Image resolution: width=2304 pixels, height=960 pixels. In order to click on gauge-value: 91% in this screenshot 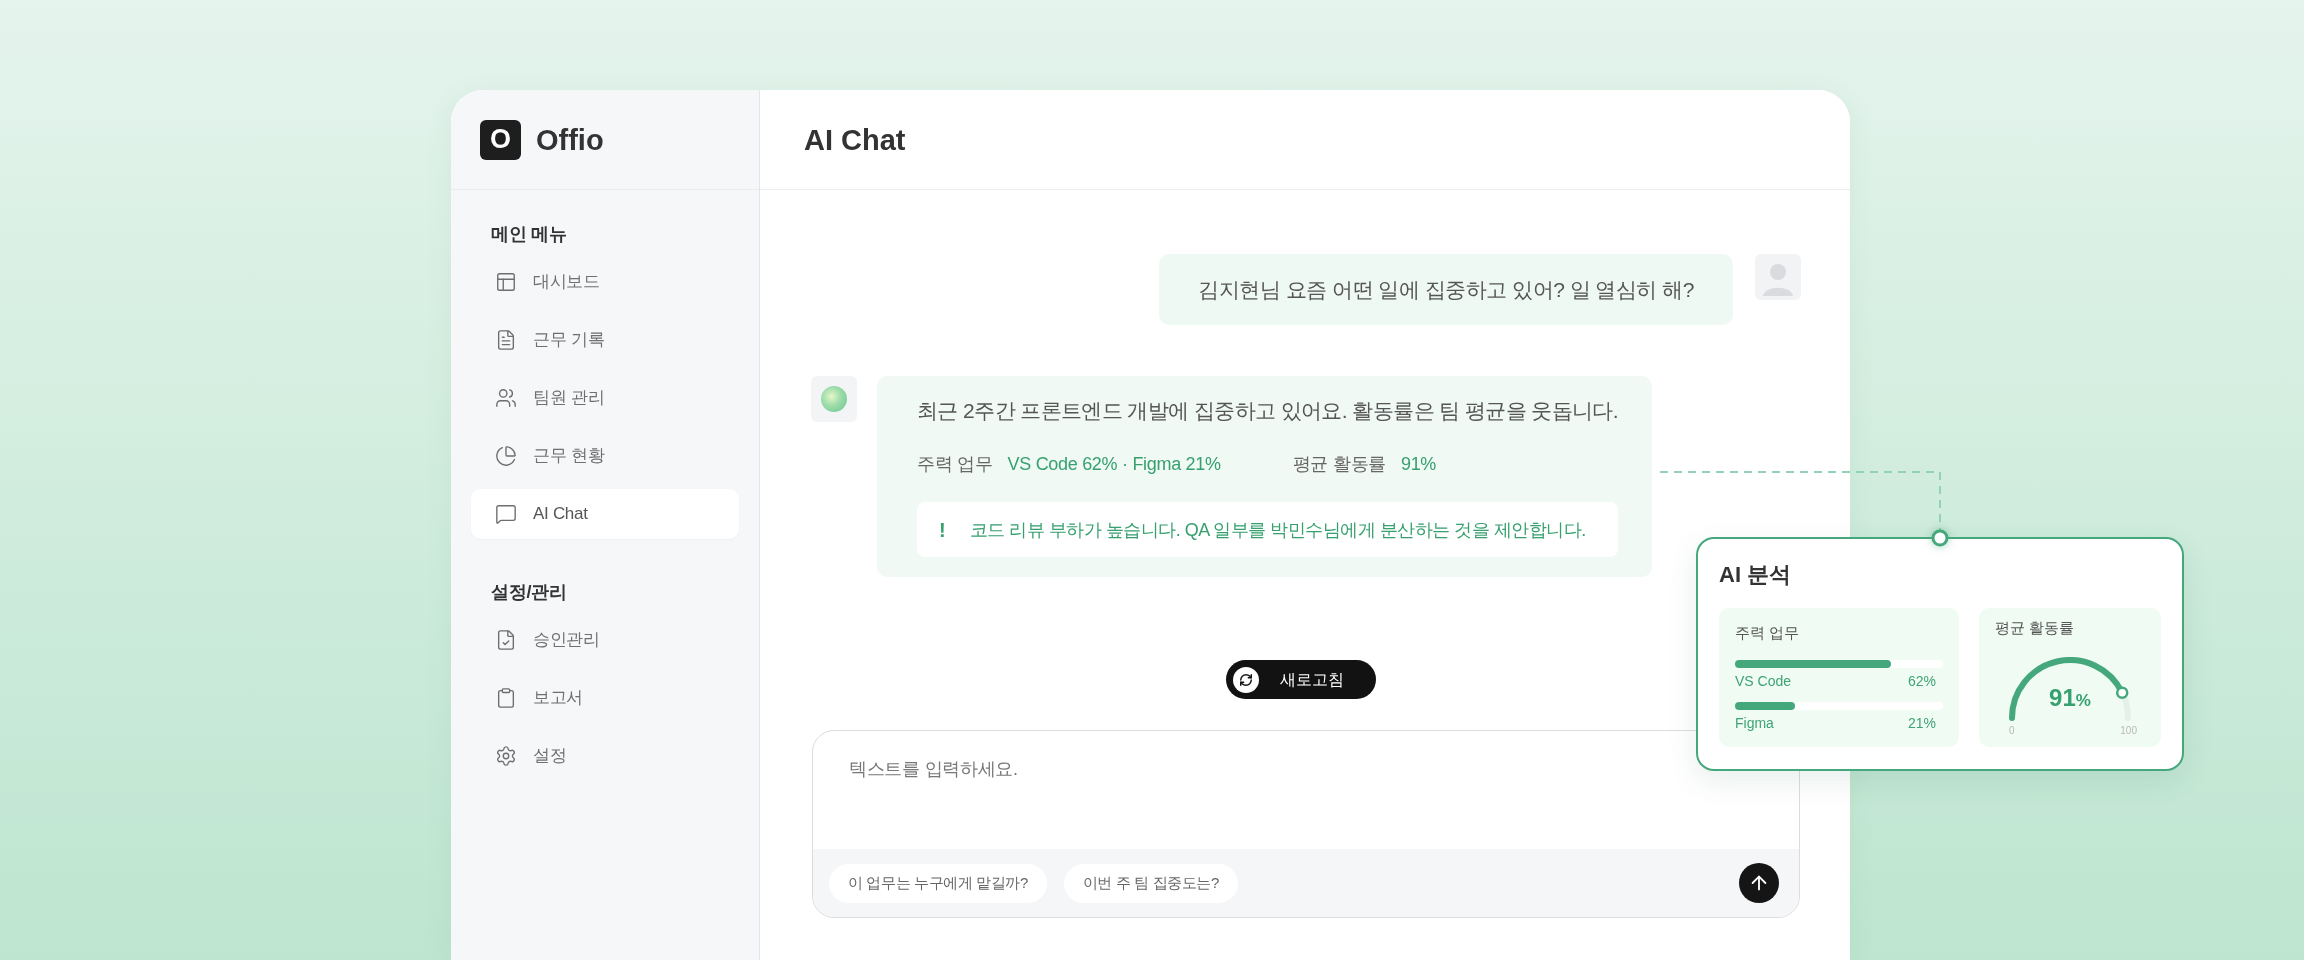, I will do `click(2070, 698)`.